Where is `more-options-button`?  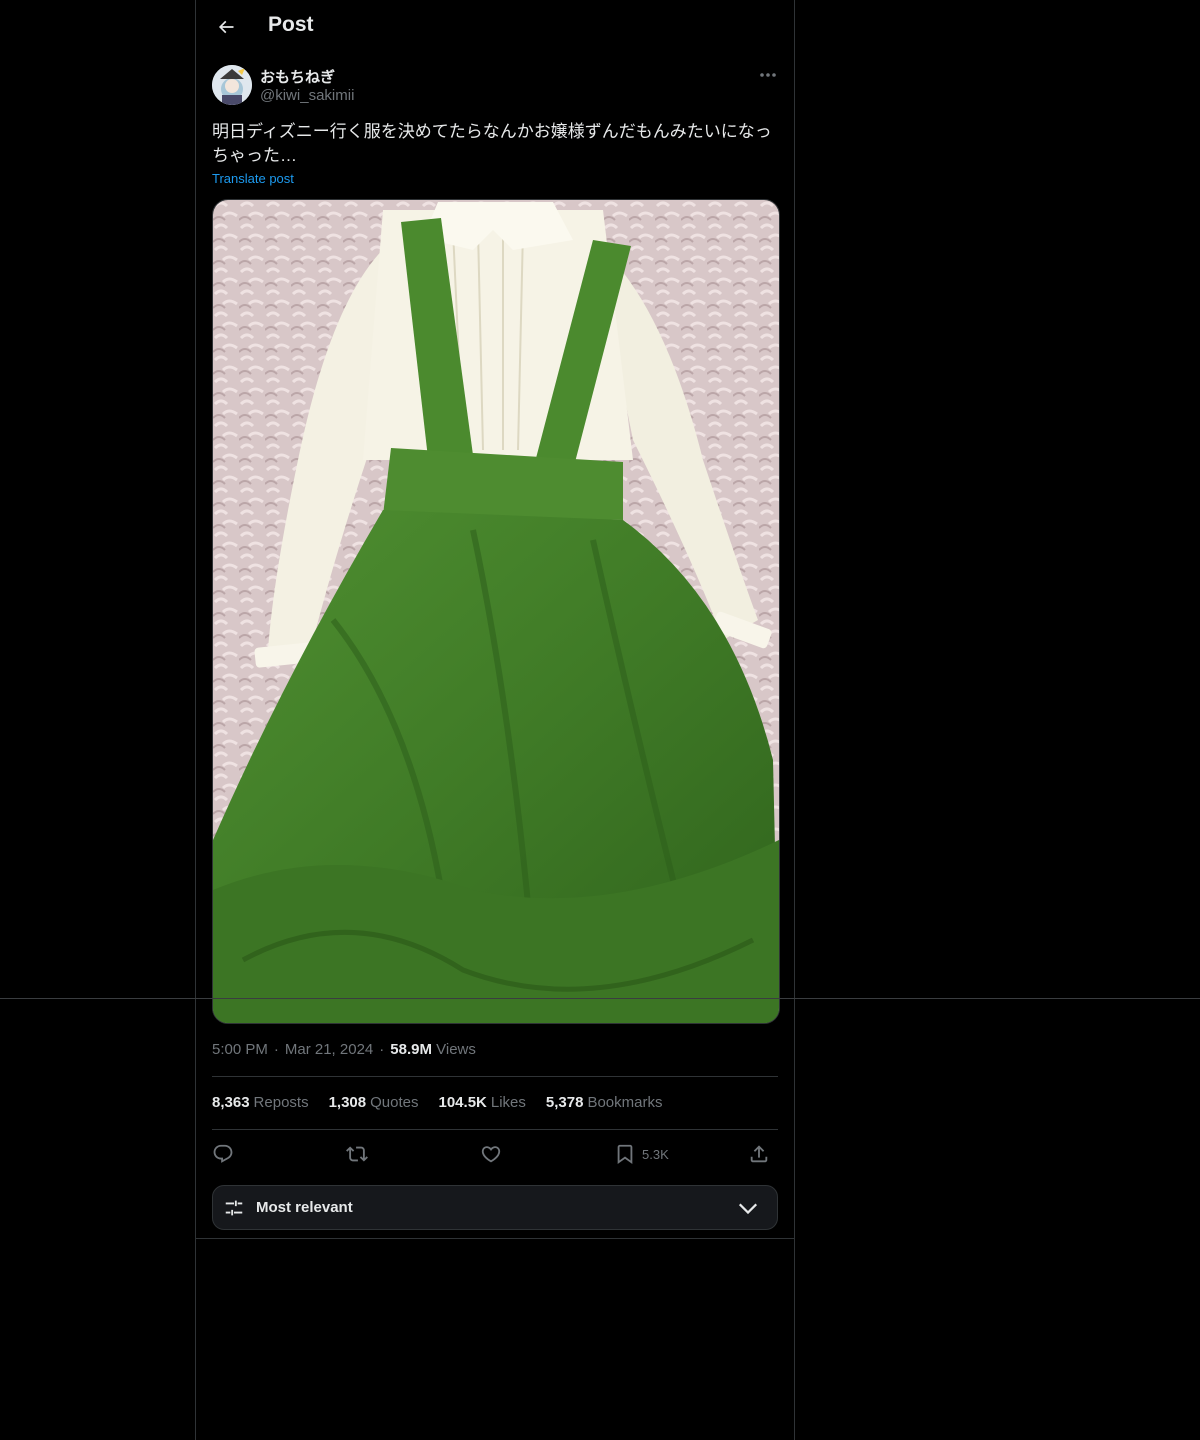 more-options-button is located at coordinates (768, 75).